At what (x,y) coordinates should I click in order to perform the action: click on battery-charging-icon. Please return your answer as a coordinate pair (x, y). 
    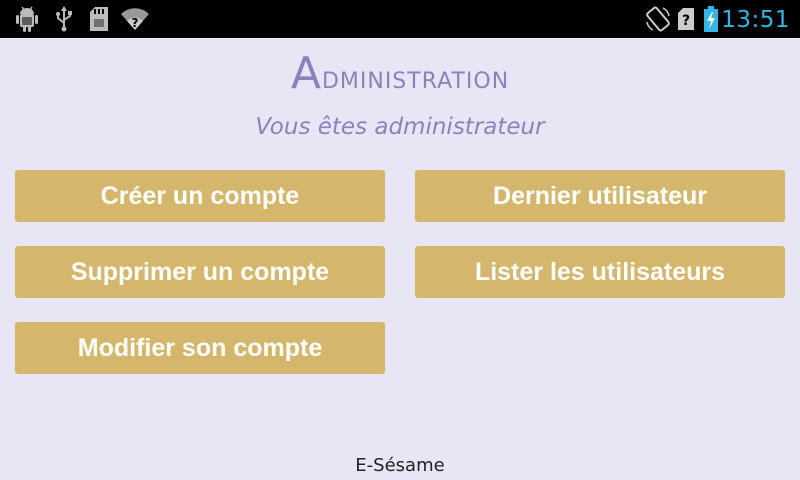
    Looking at the image, I should click on (711, 19).